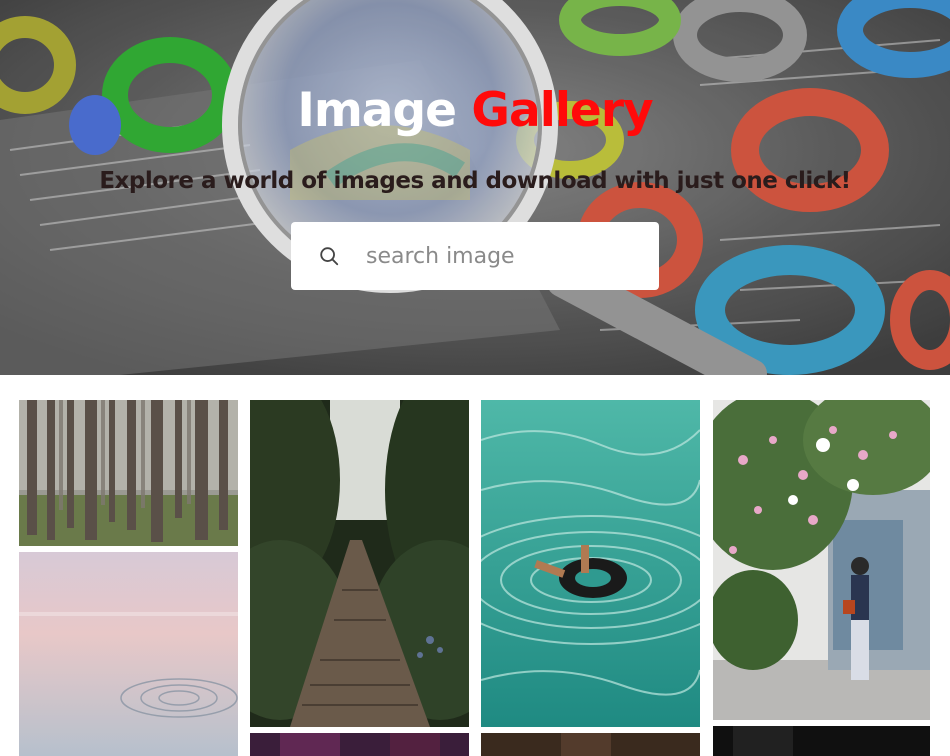 This screenshot has height=756, width=950. I want to click on water-ripple-image, so click(128, 654).